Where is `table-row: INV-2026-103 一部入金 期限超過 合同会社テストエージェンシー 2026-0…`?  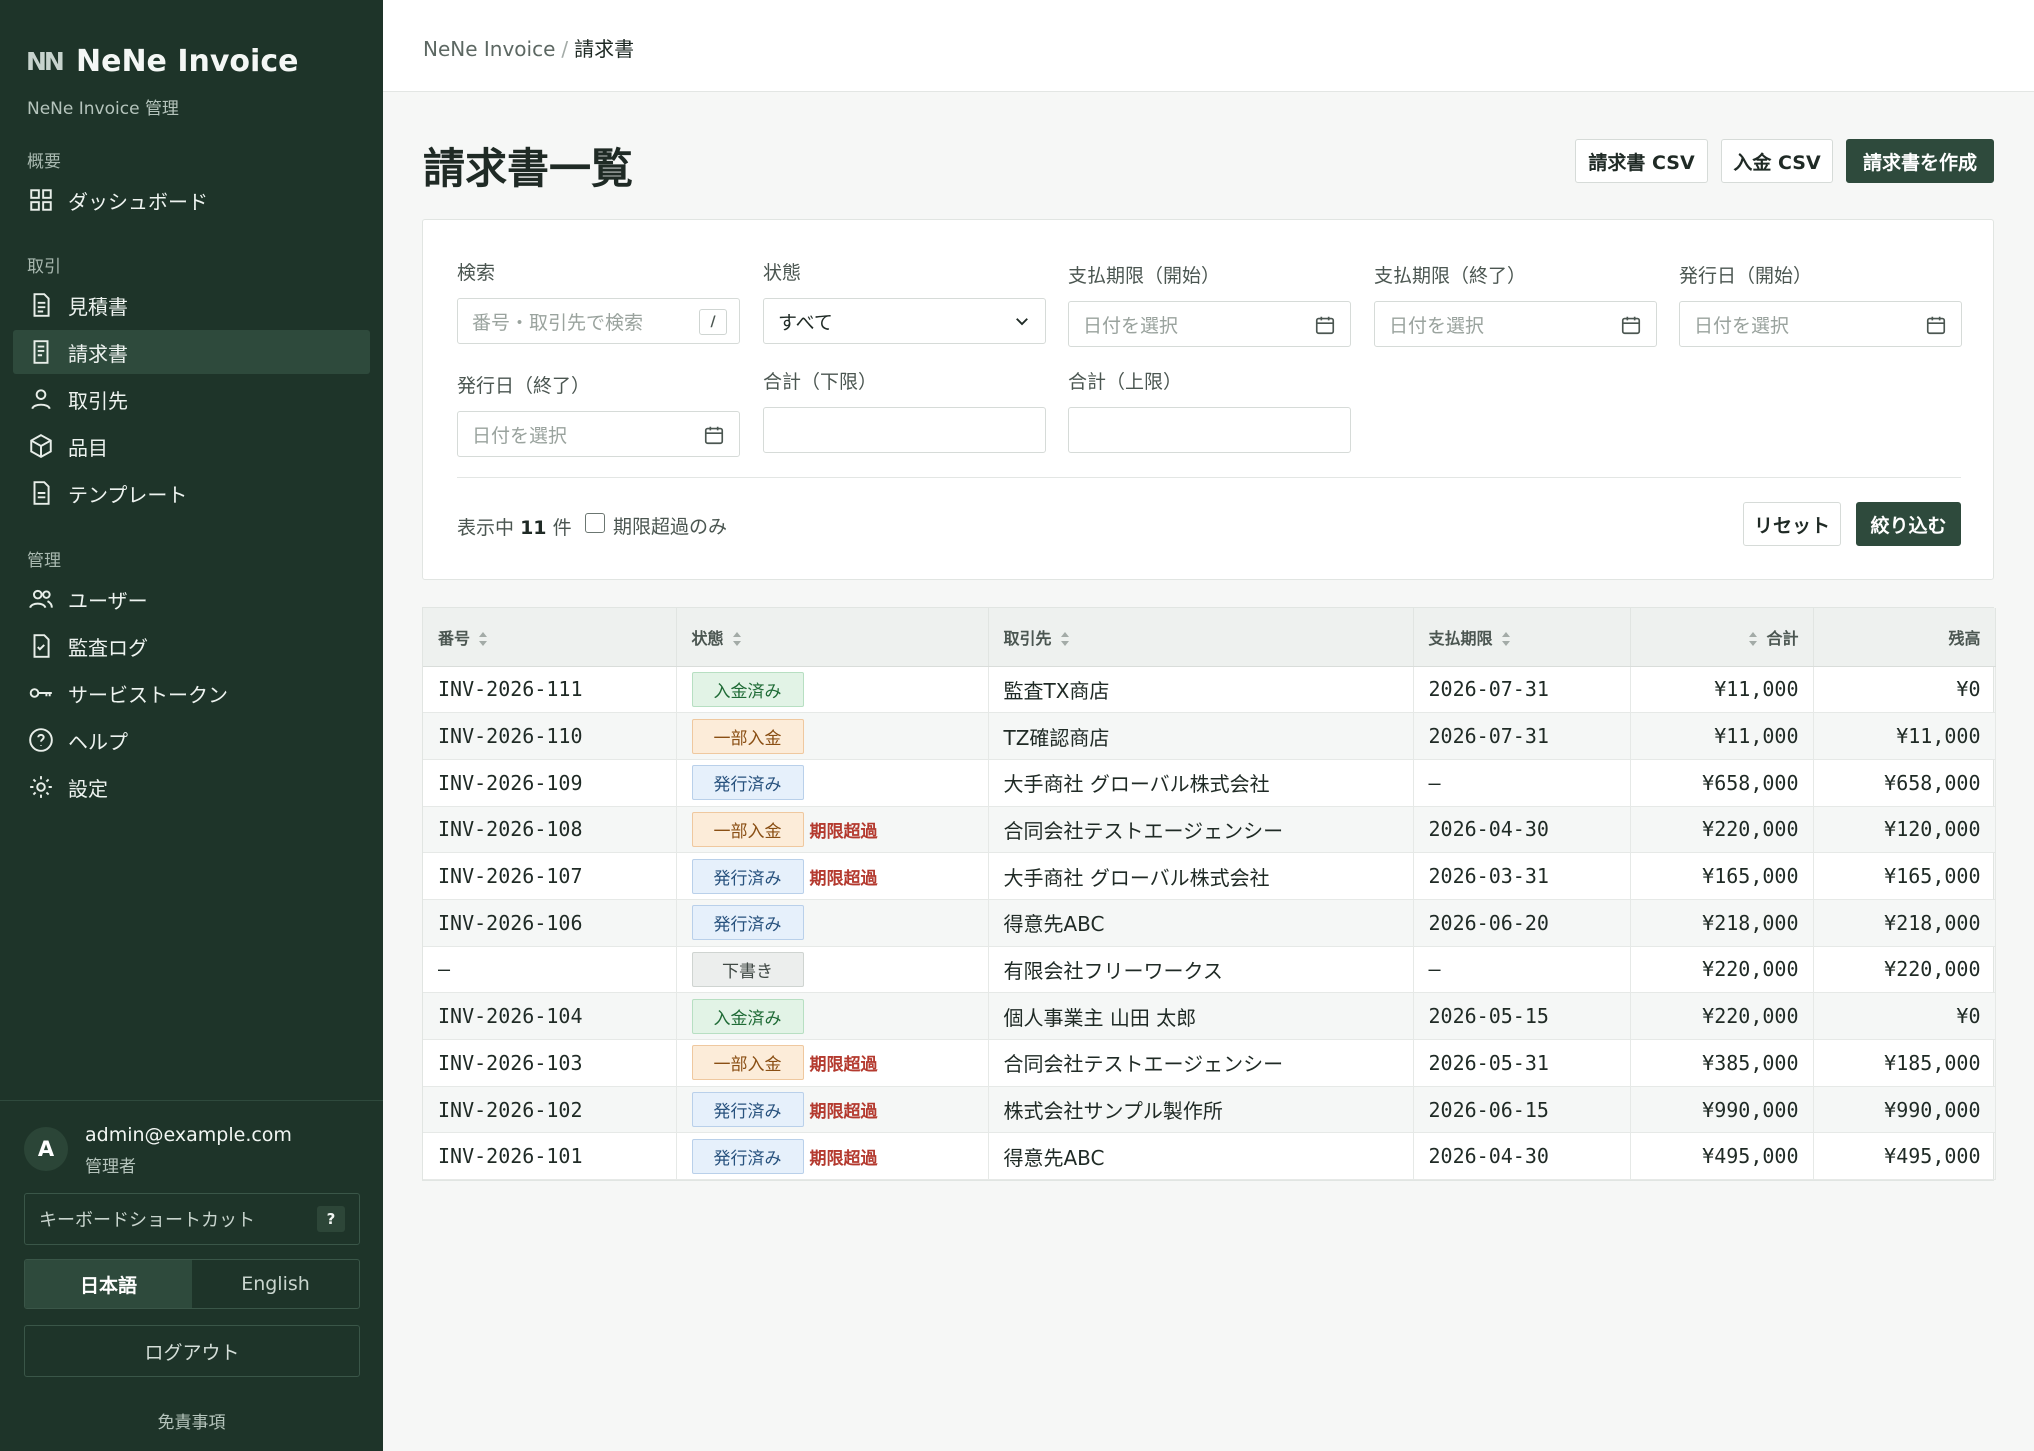 table-row: INV-2026-103 一部入金 期限超過 合同会社テストエージェンシー 2026-0… is located at coordinates (1209, 1063).